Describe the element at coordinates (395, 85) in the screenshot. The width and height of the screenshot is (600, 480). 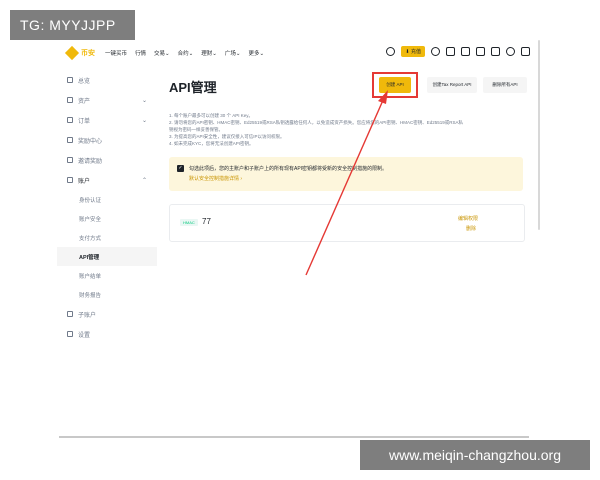
I see `create-api-button: 创建 API` at that location.